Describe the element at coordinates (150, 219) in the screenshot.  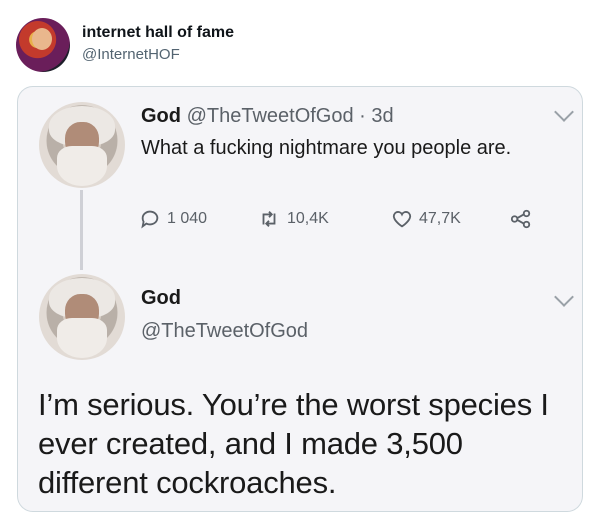
I see `reply-icon` at that location.